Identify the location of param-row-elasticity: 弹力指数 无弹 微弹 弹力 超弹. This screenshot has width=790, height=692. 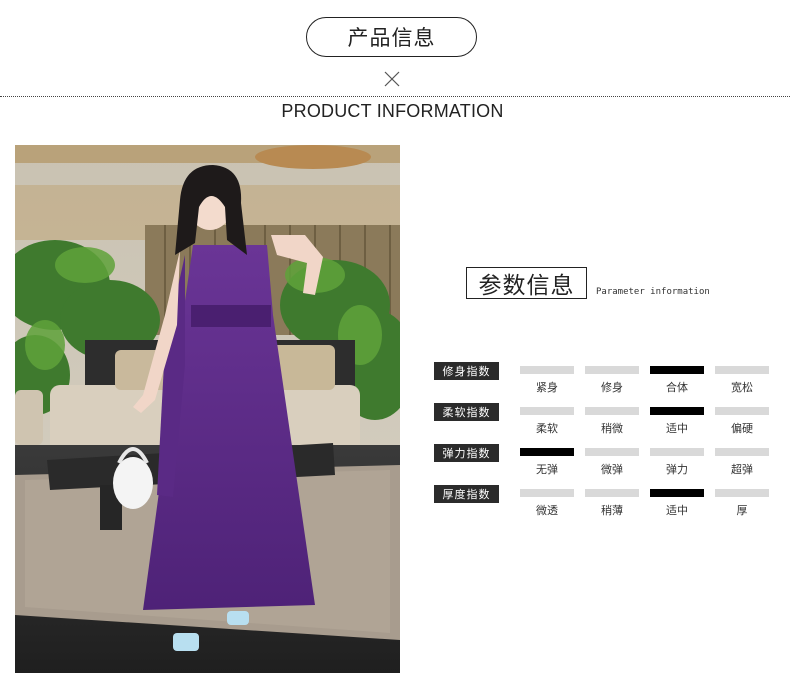
(604, 461).